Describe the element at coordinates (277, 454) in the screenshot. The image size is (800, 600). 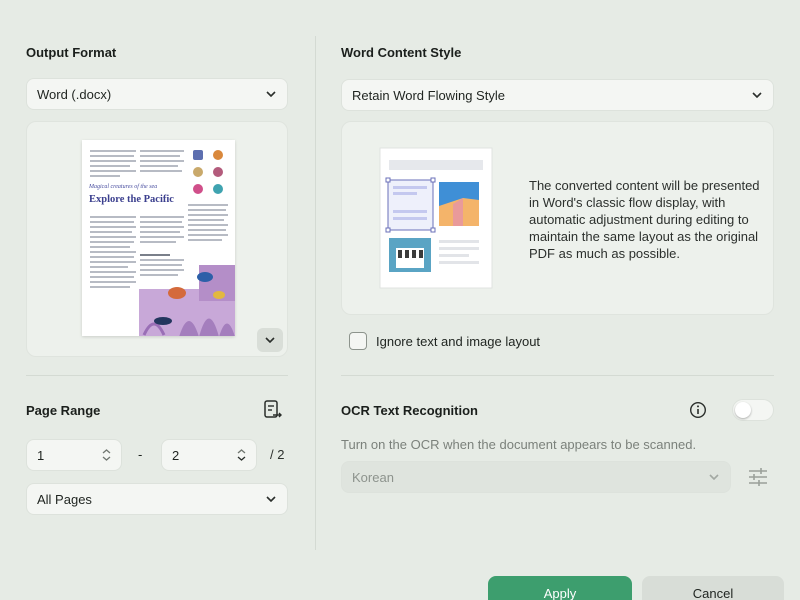
I see `page-total-label: / 2` at that location.